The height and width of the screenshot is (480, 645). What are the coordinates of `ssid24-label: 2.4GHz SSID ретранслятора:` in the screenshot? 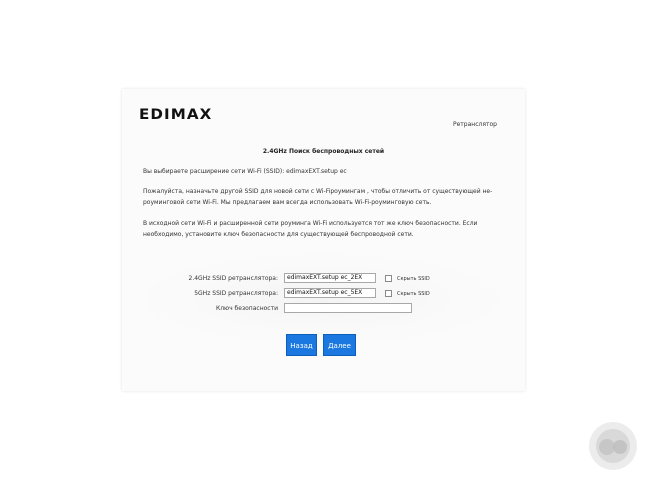 It's located at (233, 278).